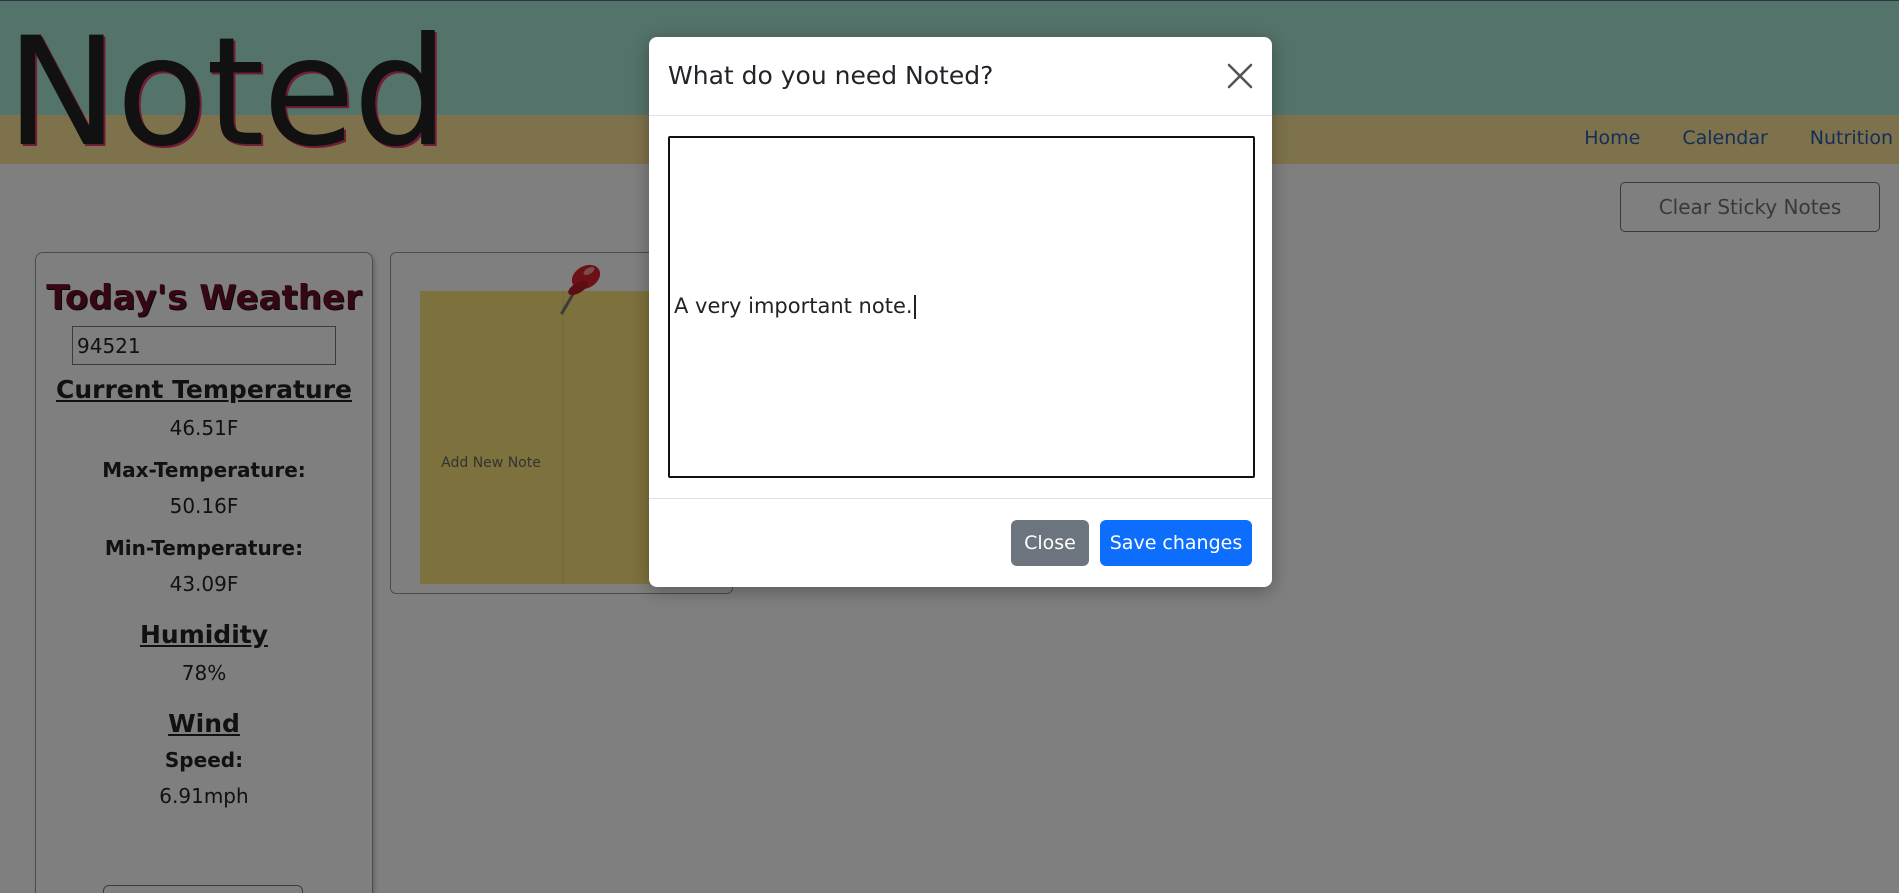 This screenshot has width=1899, height=893. I want to click on modal-header: What do you need Noted?, so click(960, 76).